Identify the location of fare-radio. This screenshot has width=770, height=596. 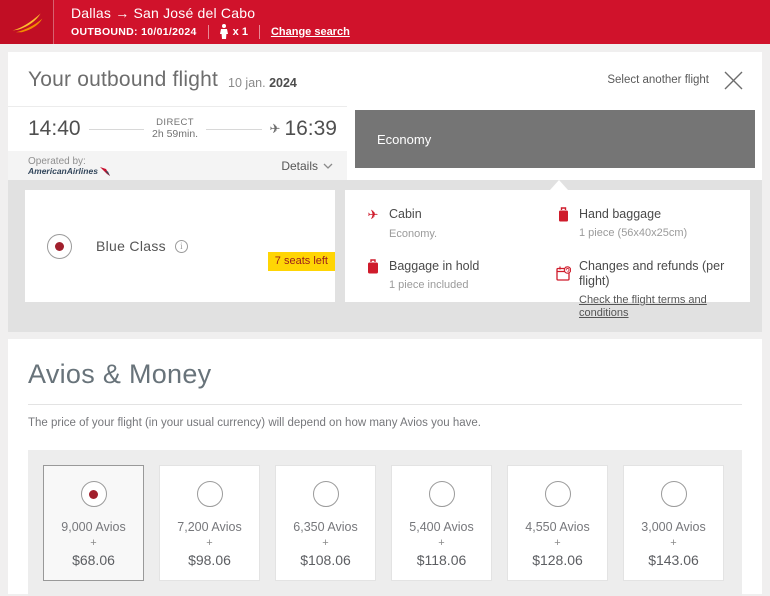
(59, 246).